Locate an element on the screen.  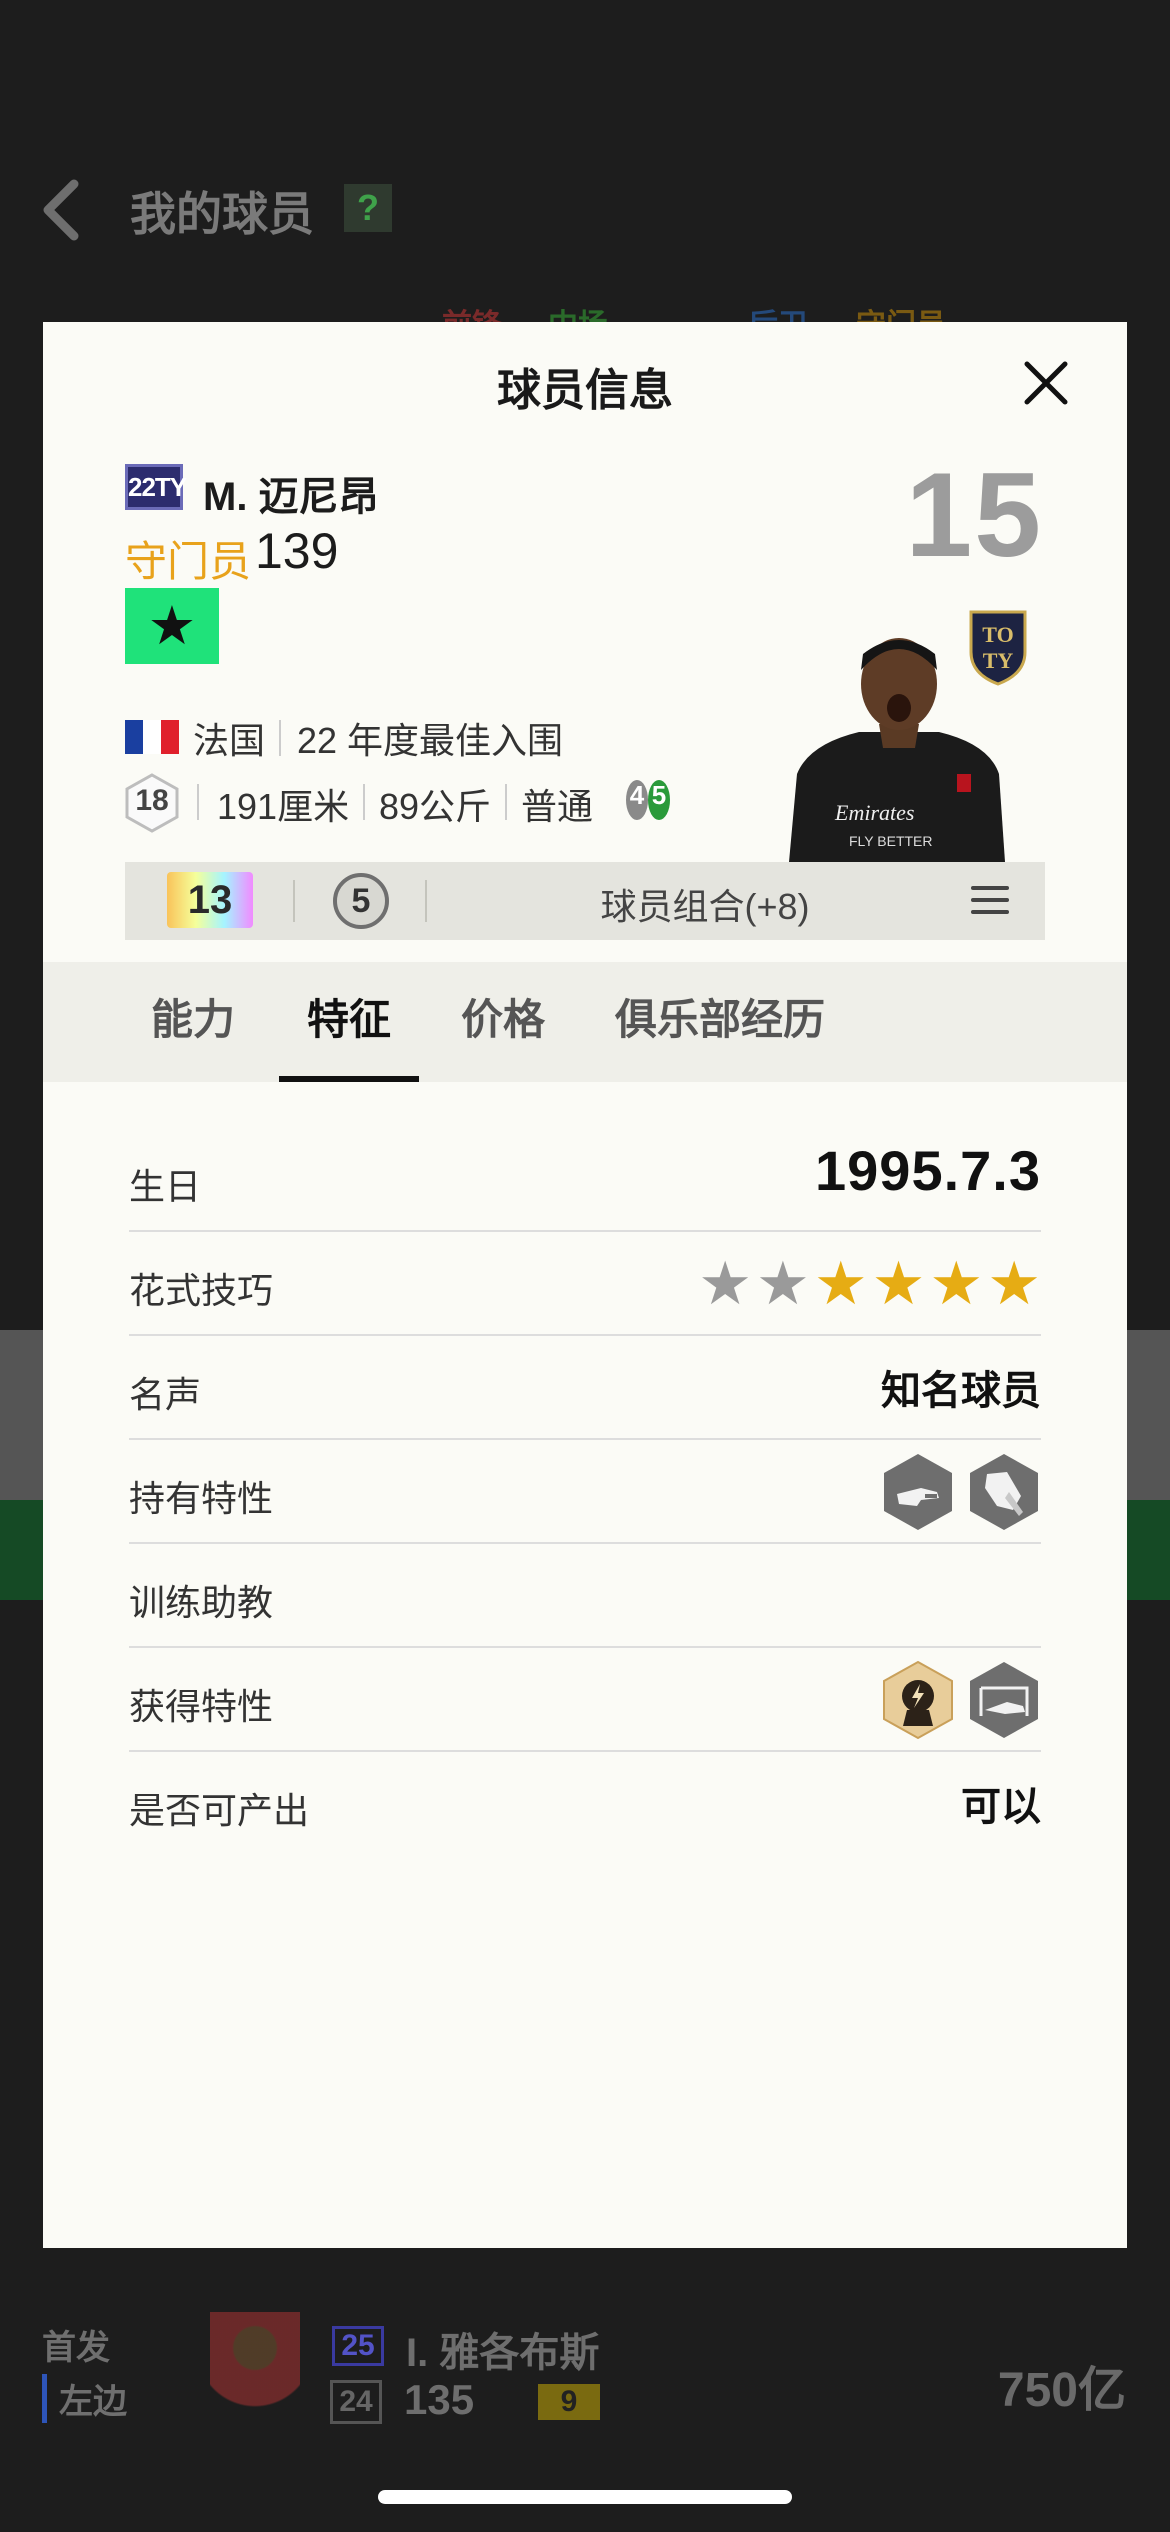
owned-traits-label: 持有特性 is located at coordinates (201, 1498).